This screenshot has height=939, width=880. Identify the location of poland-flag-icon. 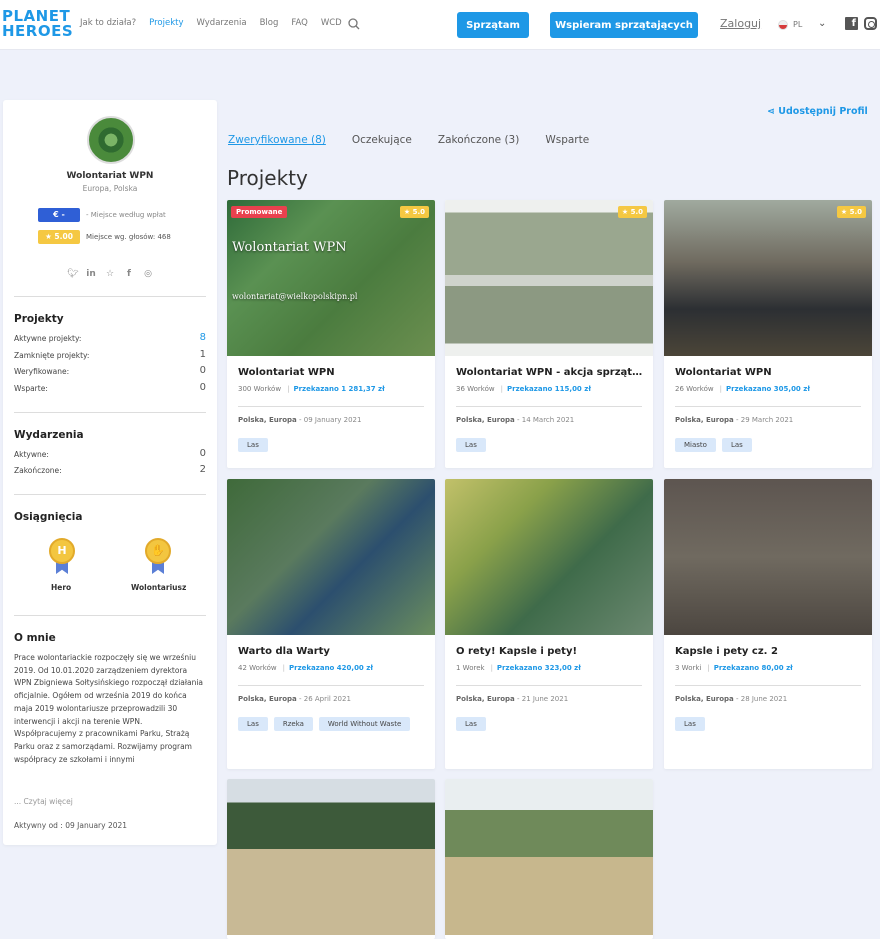
(783, 25).